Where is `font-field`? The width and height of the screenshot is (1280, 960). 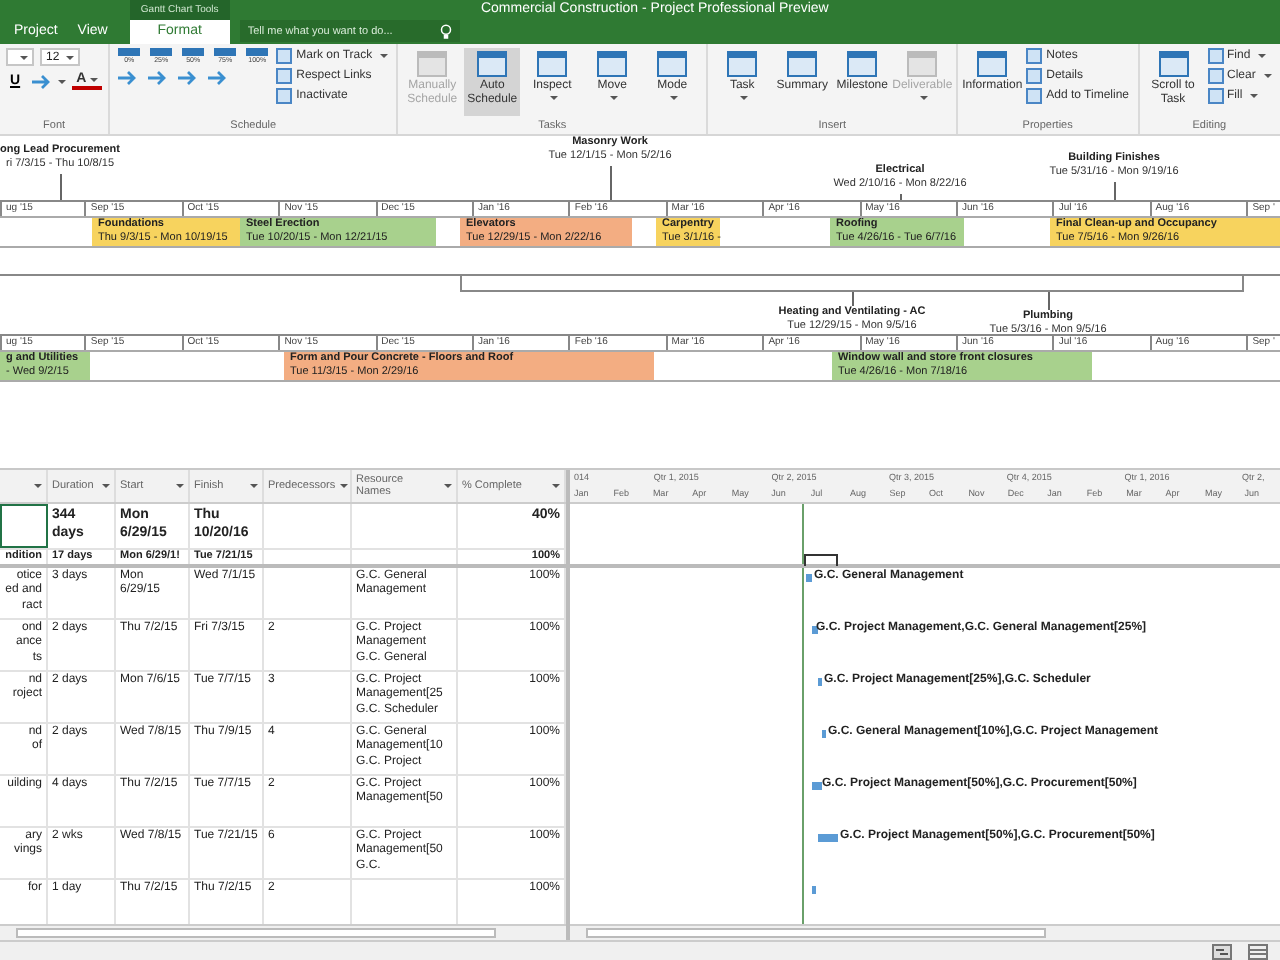 font-field is located at coordinates (20, 57).